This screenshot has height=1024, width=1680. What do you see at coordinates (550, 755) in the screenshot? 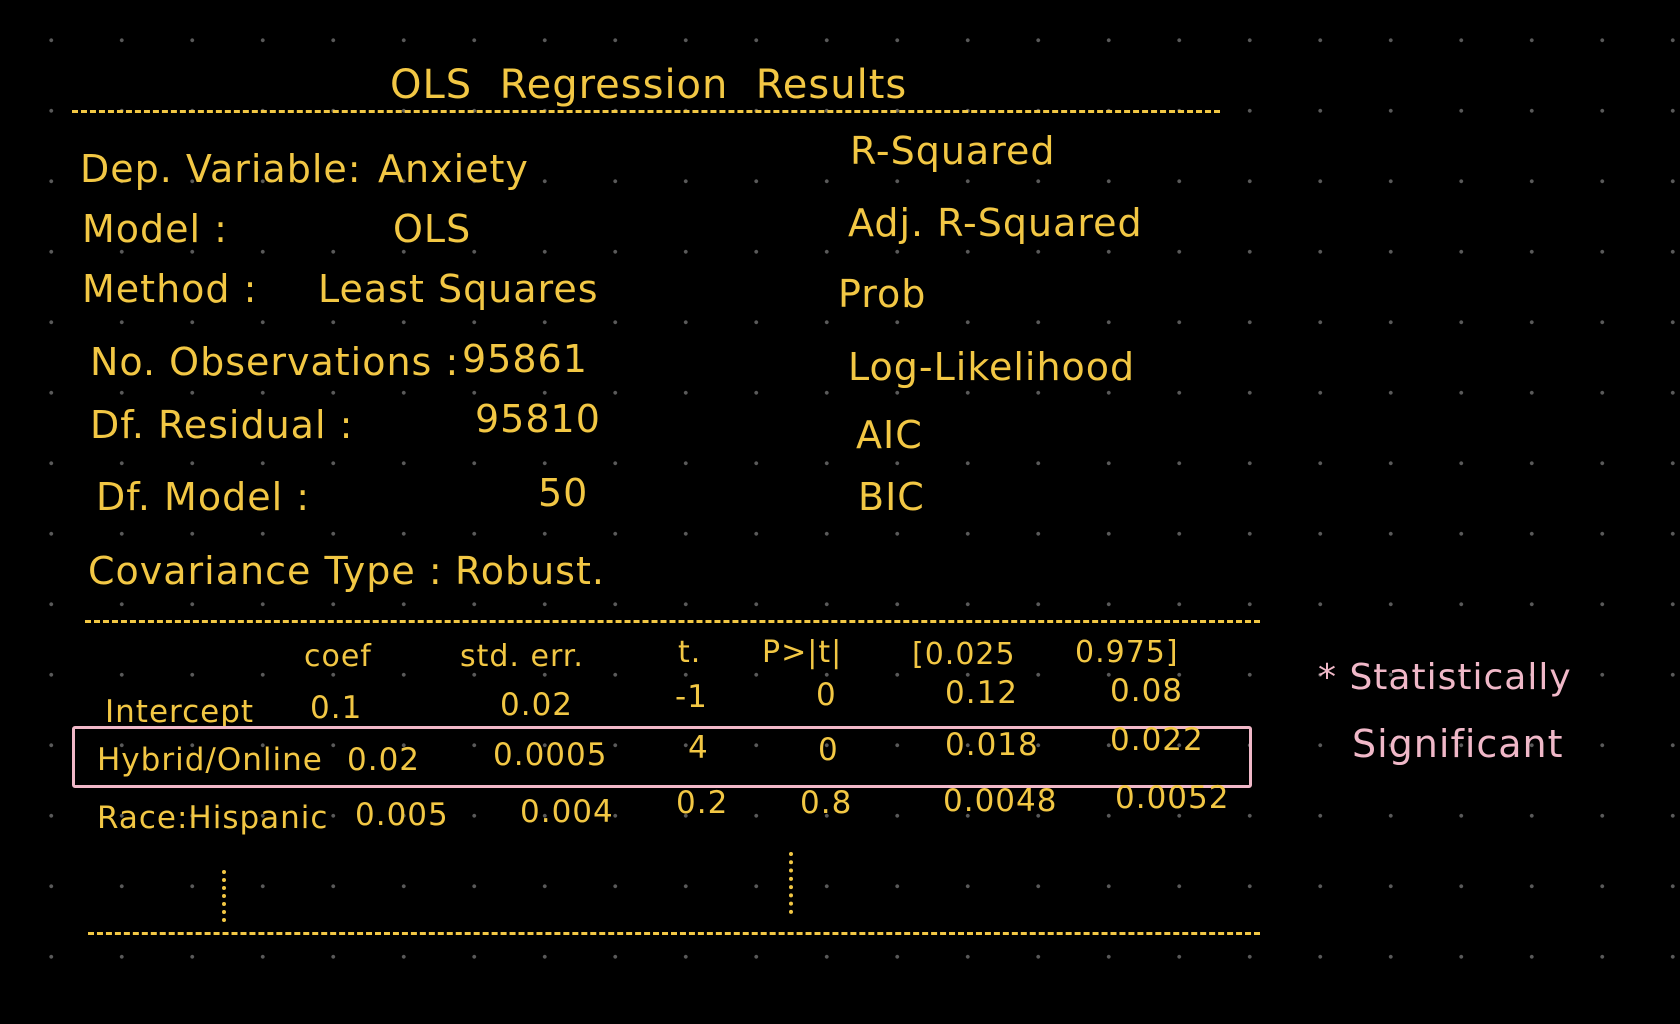
I see `hybrid-online-std-err: 0.0005` at bounding box center [550, 755].